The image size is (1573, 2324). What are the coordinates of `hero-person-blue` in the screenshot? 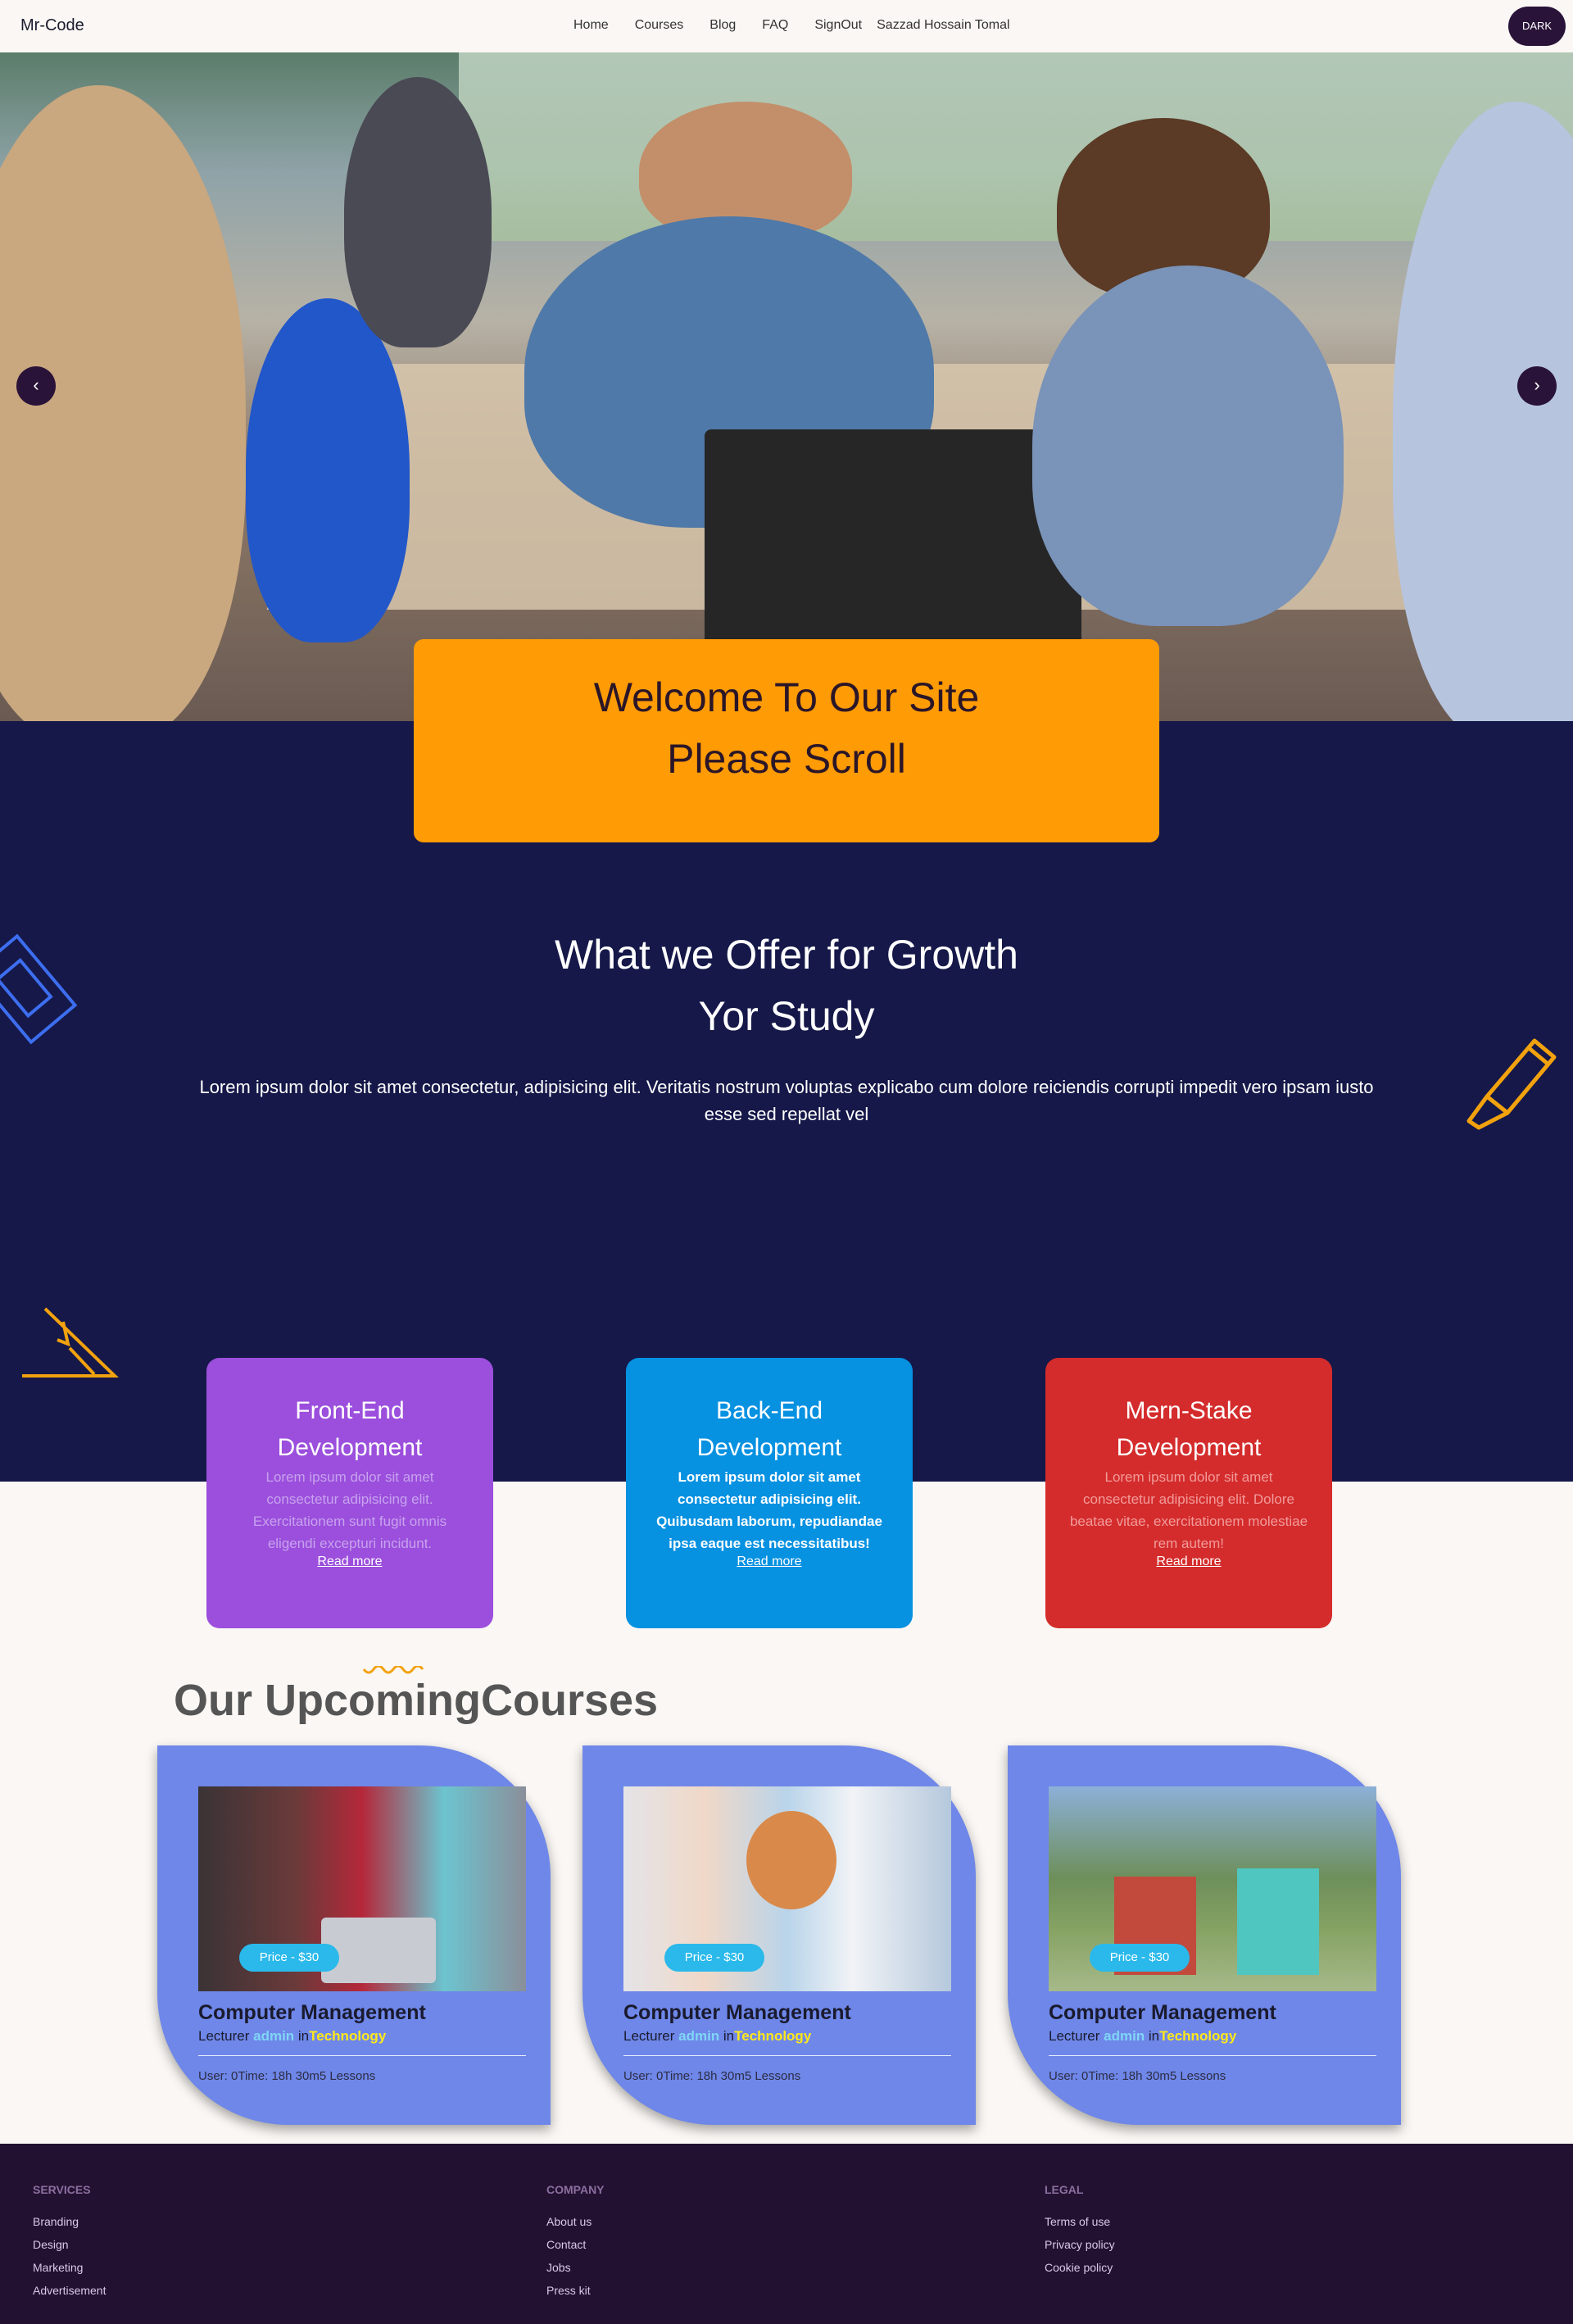 It's located at (328, 470).